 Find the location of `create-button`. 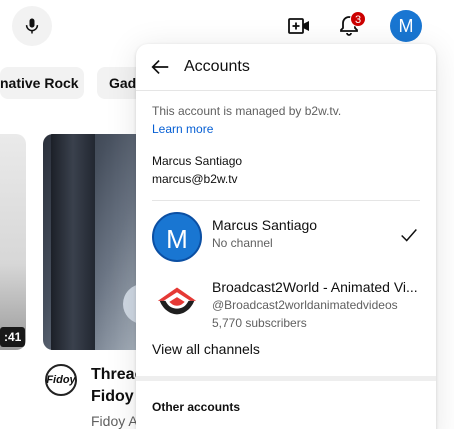

create-button is located at coordinates (299, 26).